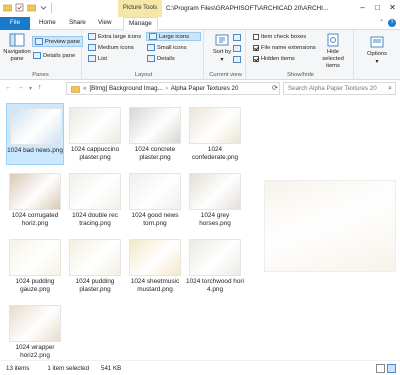  Describe the element at coordinates (215, 200) in the screenshot. I see `file-item: 1024 grey horses.png` at that location.